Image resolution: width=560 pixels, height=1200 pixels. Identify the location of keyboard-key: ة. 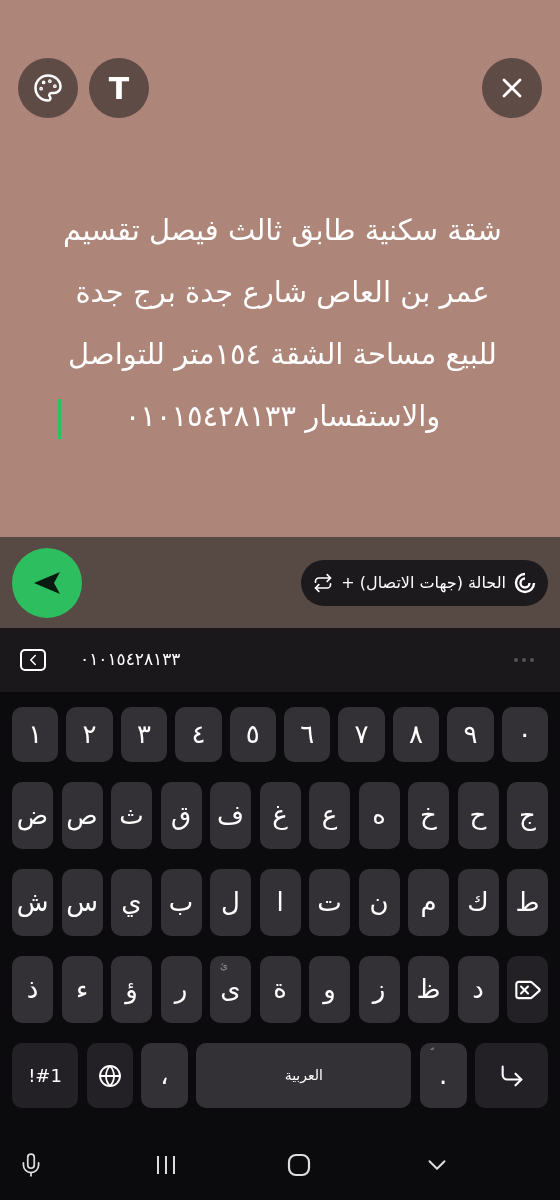
(280, 989).